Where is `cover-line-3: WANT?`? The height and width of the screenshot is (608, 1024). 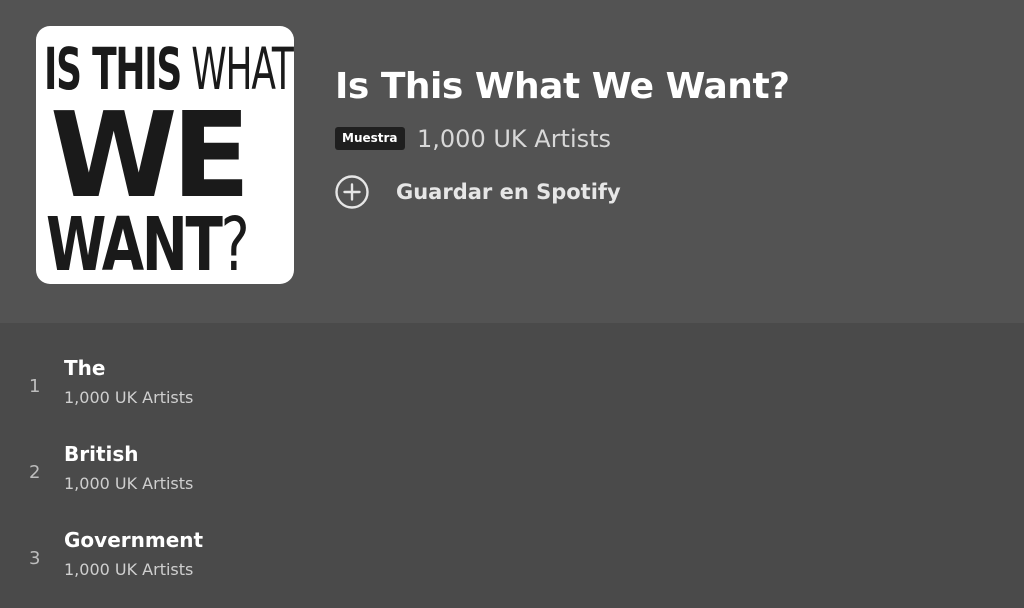 cover-line-3: WANT? is located at coordinates (148, 245).